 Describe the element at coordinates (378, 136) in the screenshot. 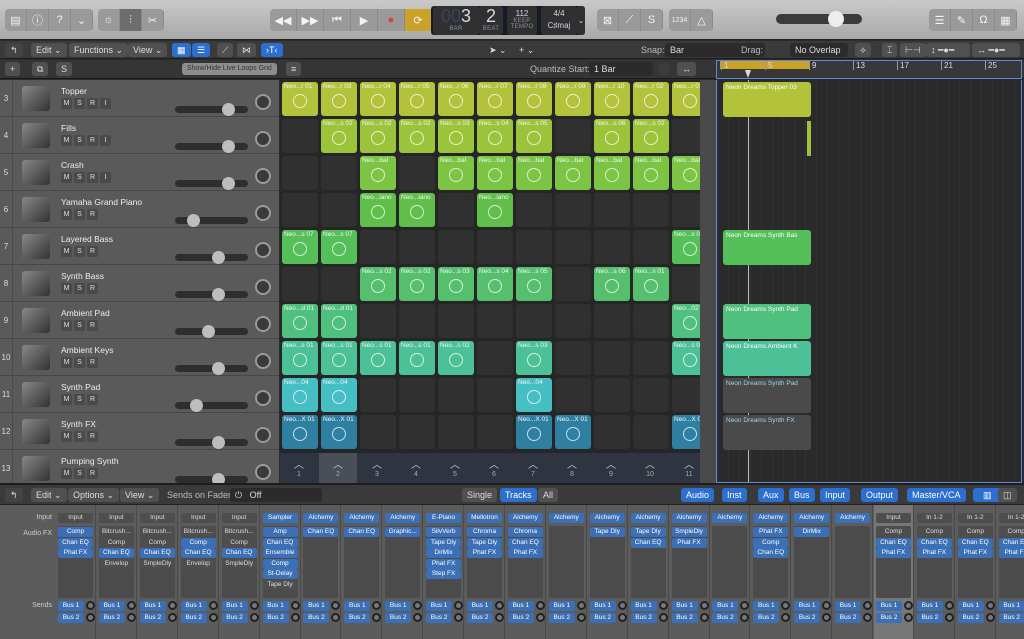

I see `loop-cell: Neo...s 02` at that location.